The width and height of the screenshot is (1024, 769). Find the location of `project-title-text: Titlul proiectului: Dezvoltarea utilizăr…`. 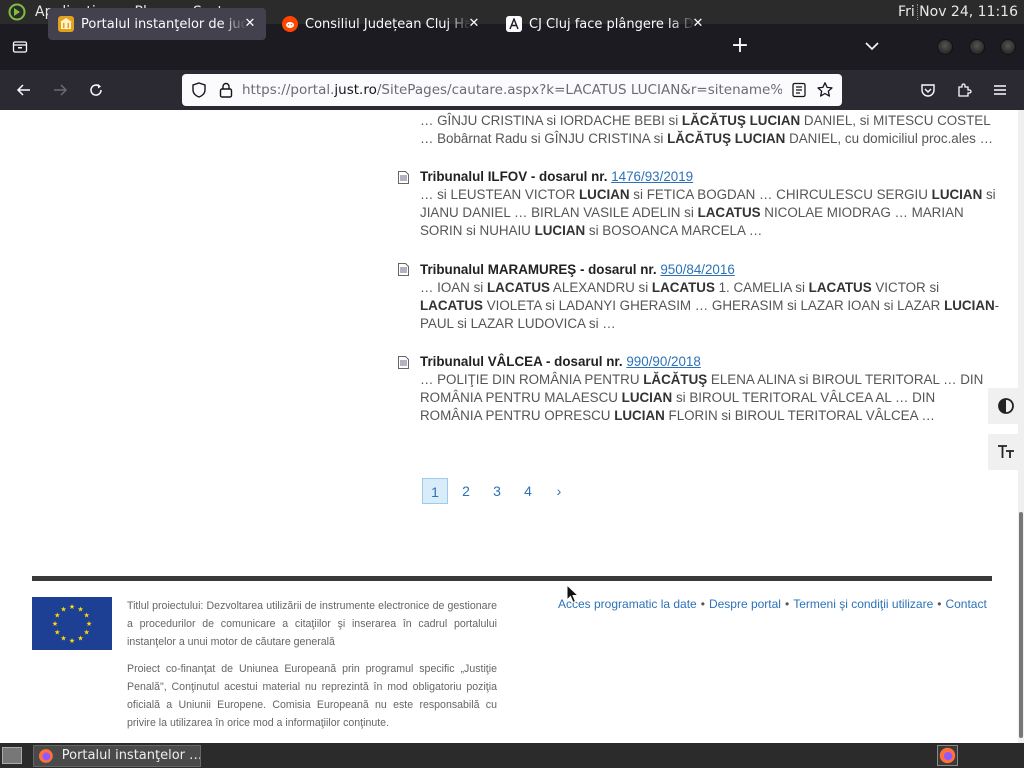

project-title-text: Titlul proiectului: Dezvoltarea utilizăr… is located at coordinates (312, 624).